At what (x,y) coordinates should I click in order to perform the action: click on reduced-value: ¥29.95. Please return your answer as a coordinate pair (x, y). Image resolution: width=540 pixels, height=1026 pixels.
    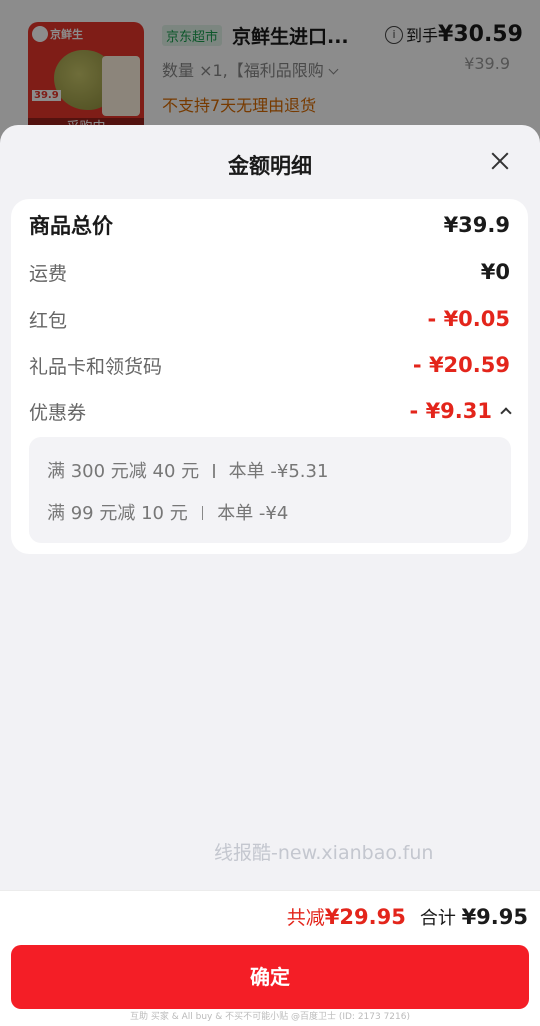
    Looking at the image, I should click on (365, 917).